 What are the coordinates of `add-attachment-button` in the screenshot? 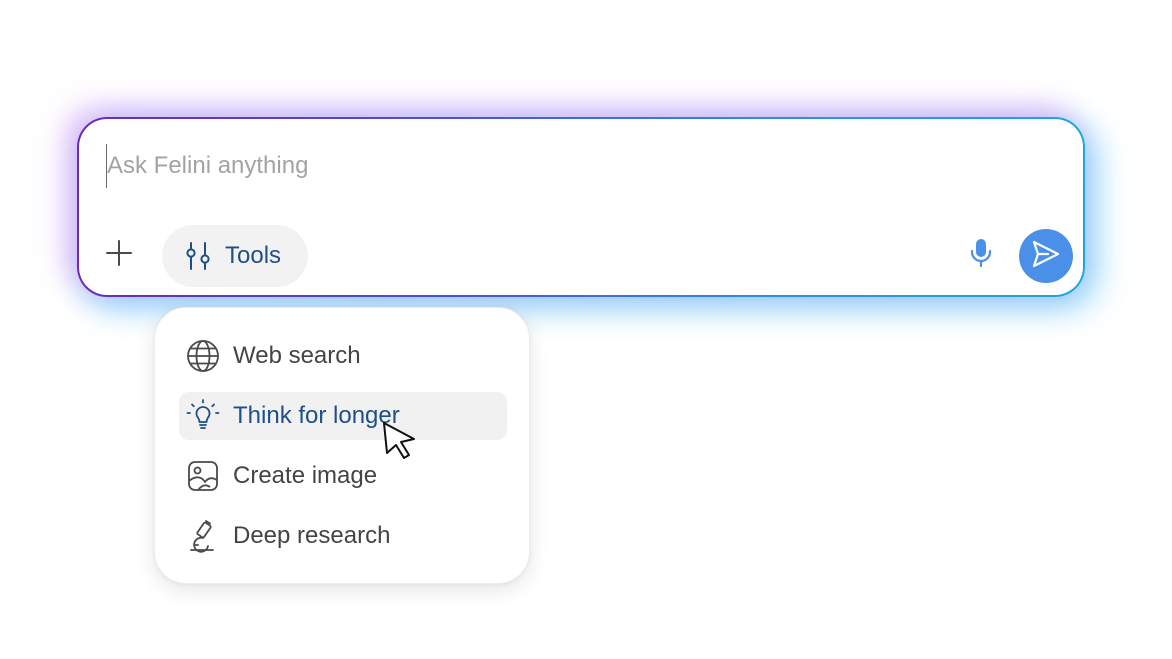 It's located at (119, 255).